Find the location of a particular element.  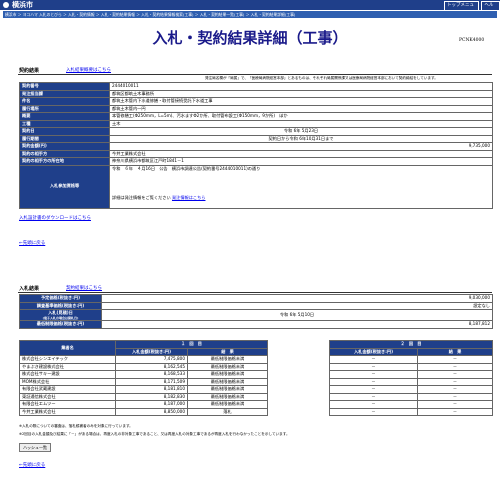

bidder-name: 今井工業株式会社 is located at coordinates (67, 411).